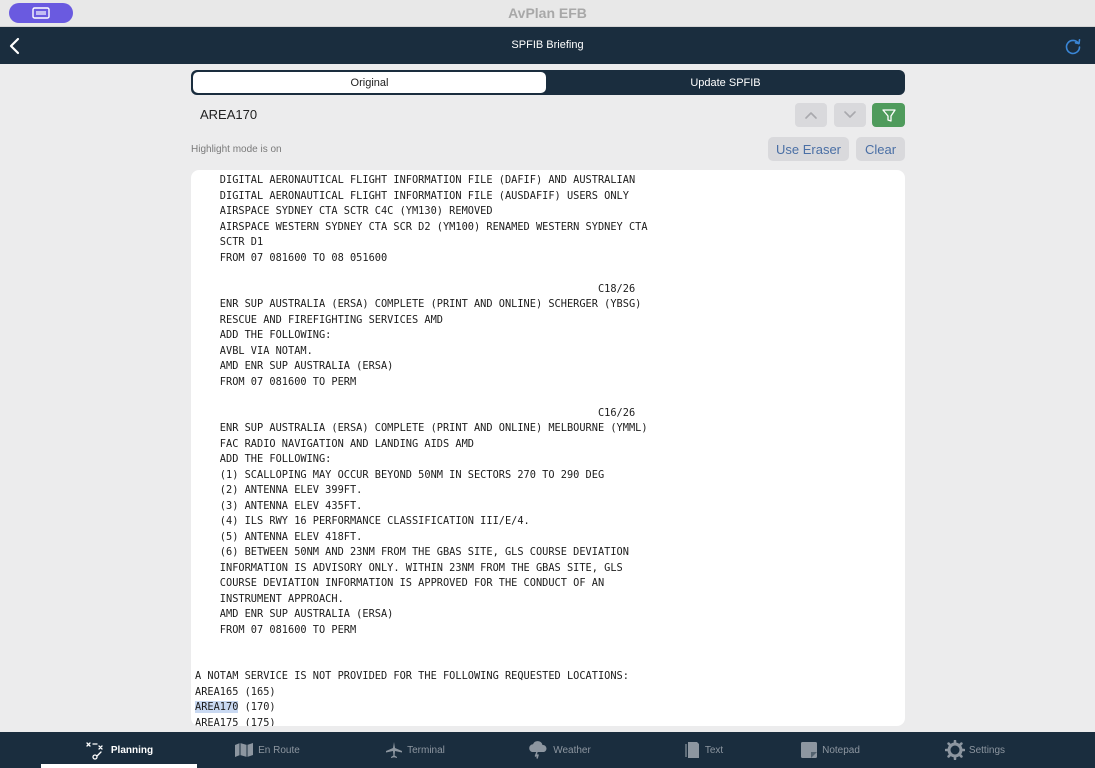 The height and width of the screenshot is (768, 1095). What do you see at coordinates (954, 750) in the screenshot?
I see `gear-icon` at bounding box center [954, 750].